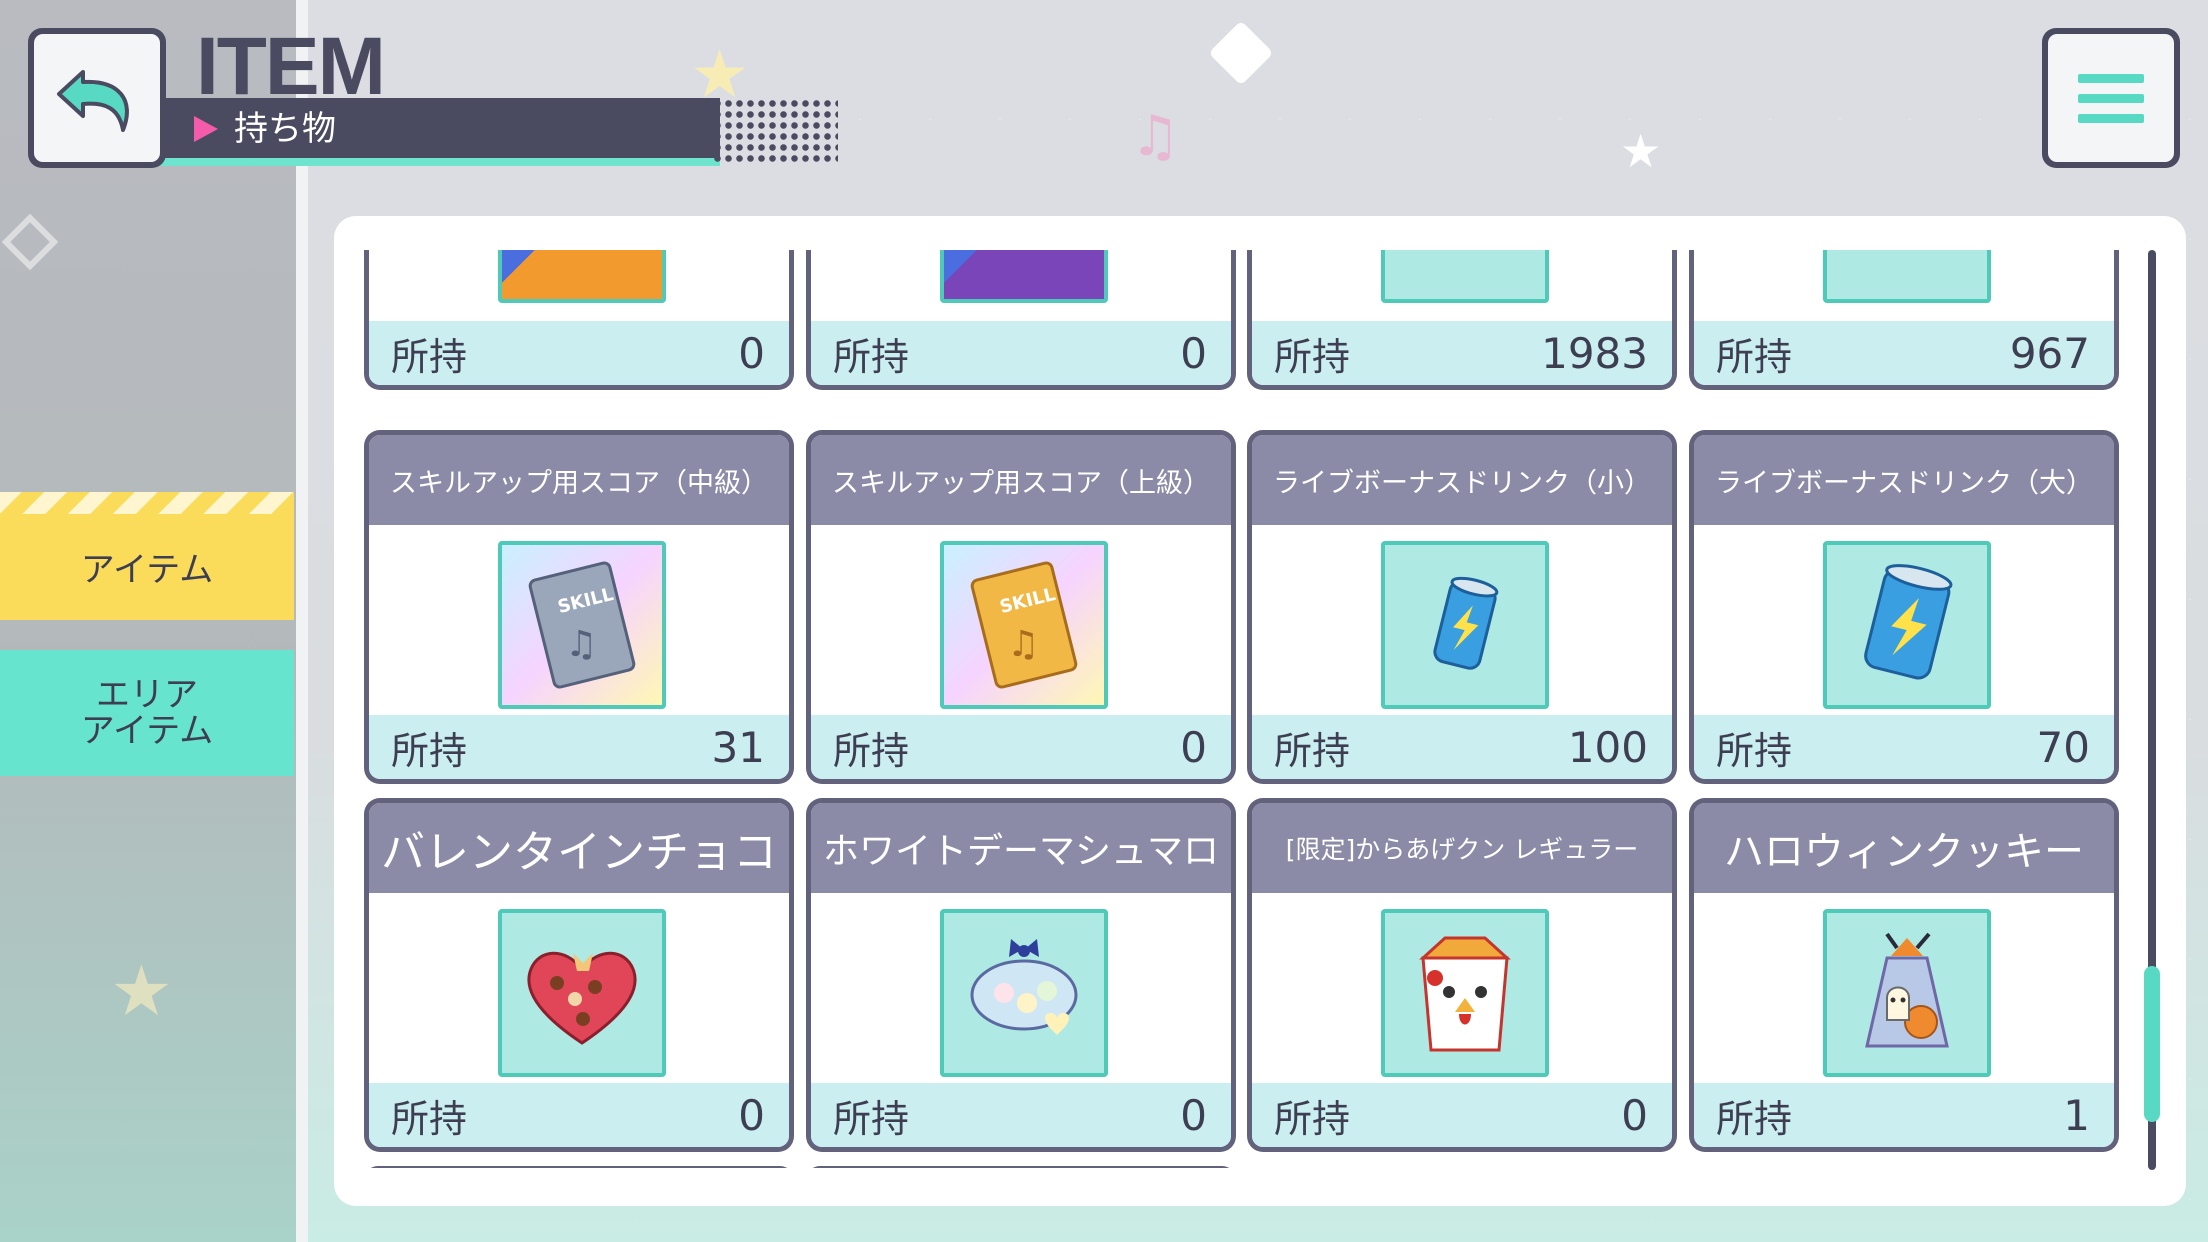 The image size is (2208, 1242). I want to click on tab-stripes, so click(147, 503).